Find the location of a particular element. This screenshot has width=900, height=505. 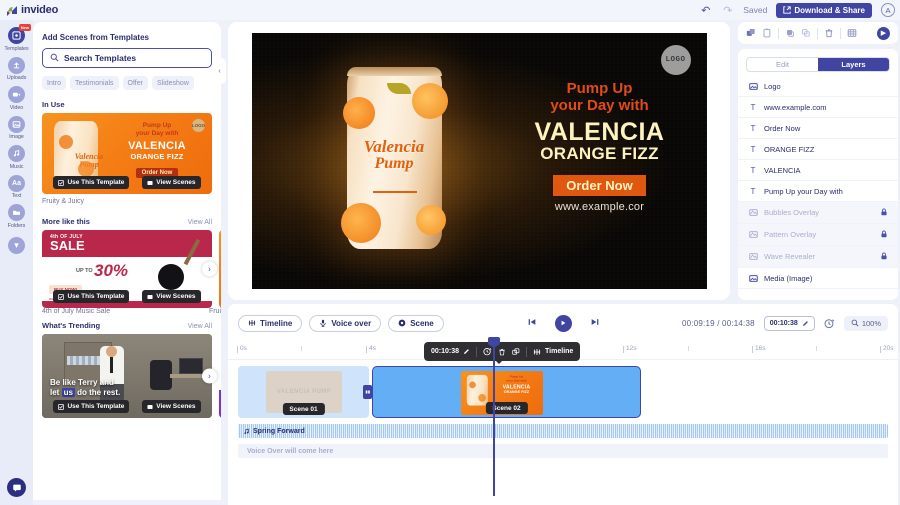

sidebar-item-folders: Folders is located at coordinates (16, 217).